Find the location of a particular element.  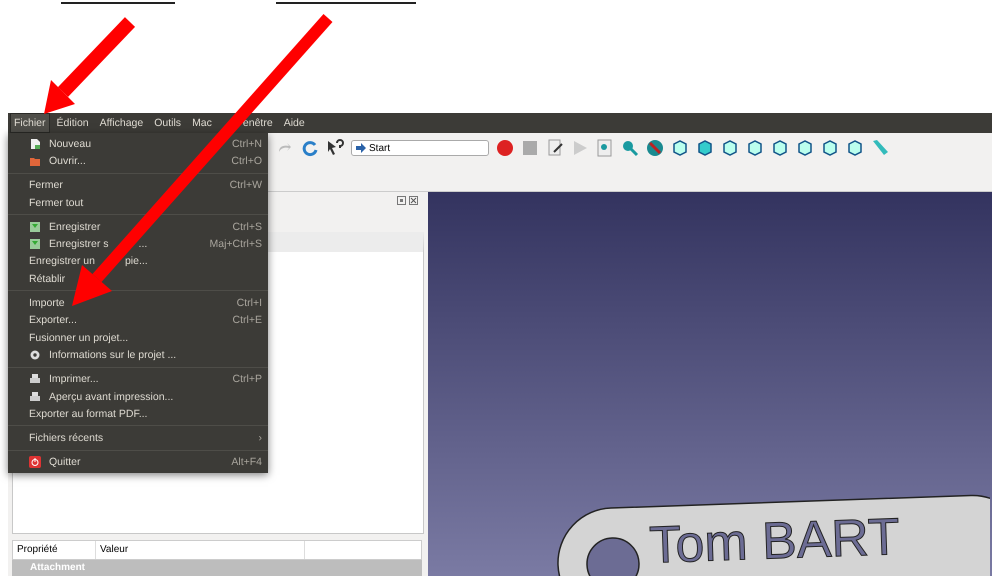

zoom-icon is located at coordinates (630, 148).